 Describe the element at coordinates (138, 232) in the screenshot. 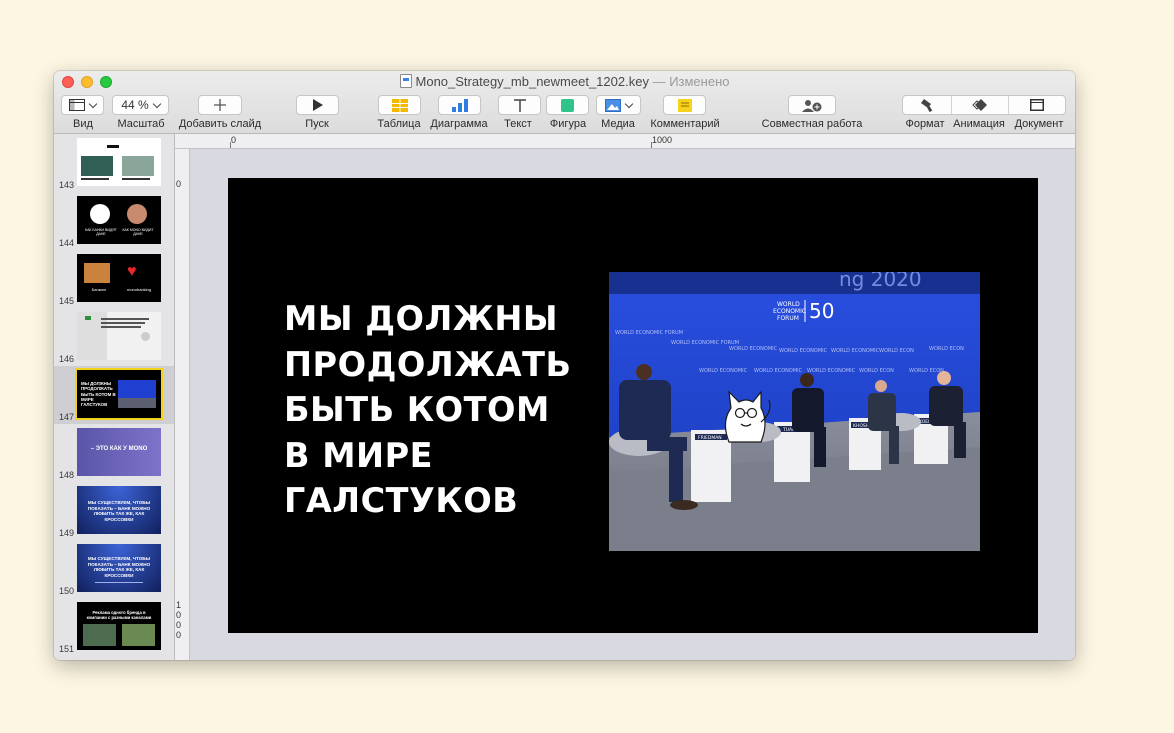

I see `thumbnail-caption: КАК MONO ВИДИТ ДАНЕ` at that location.